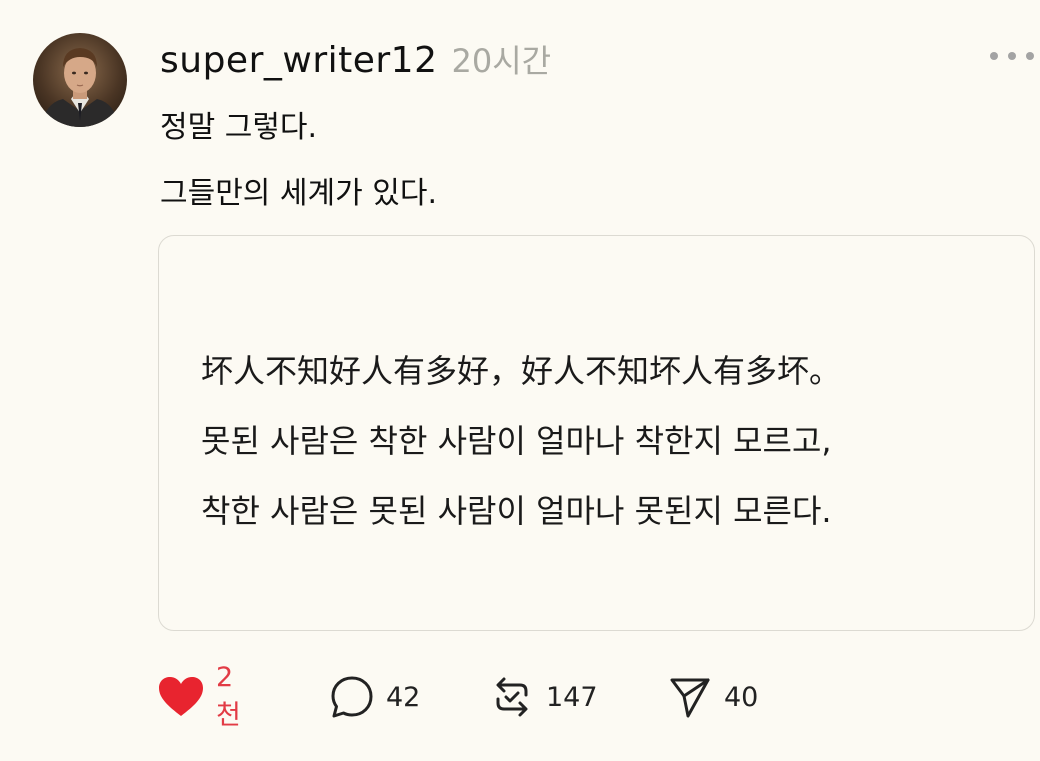 Image resolution: width=1040 pixels, height=761 pixels. I want to click on quote-line: 못된 사람은 착한 사람이 얼마나 착한지 모르고,, so click(516, 441).